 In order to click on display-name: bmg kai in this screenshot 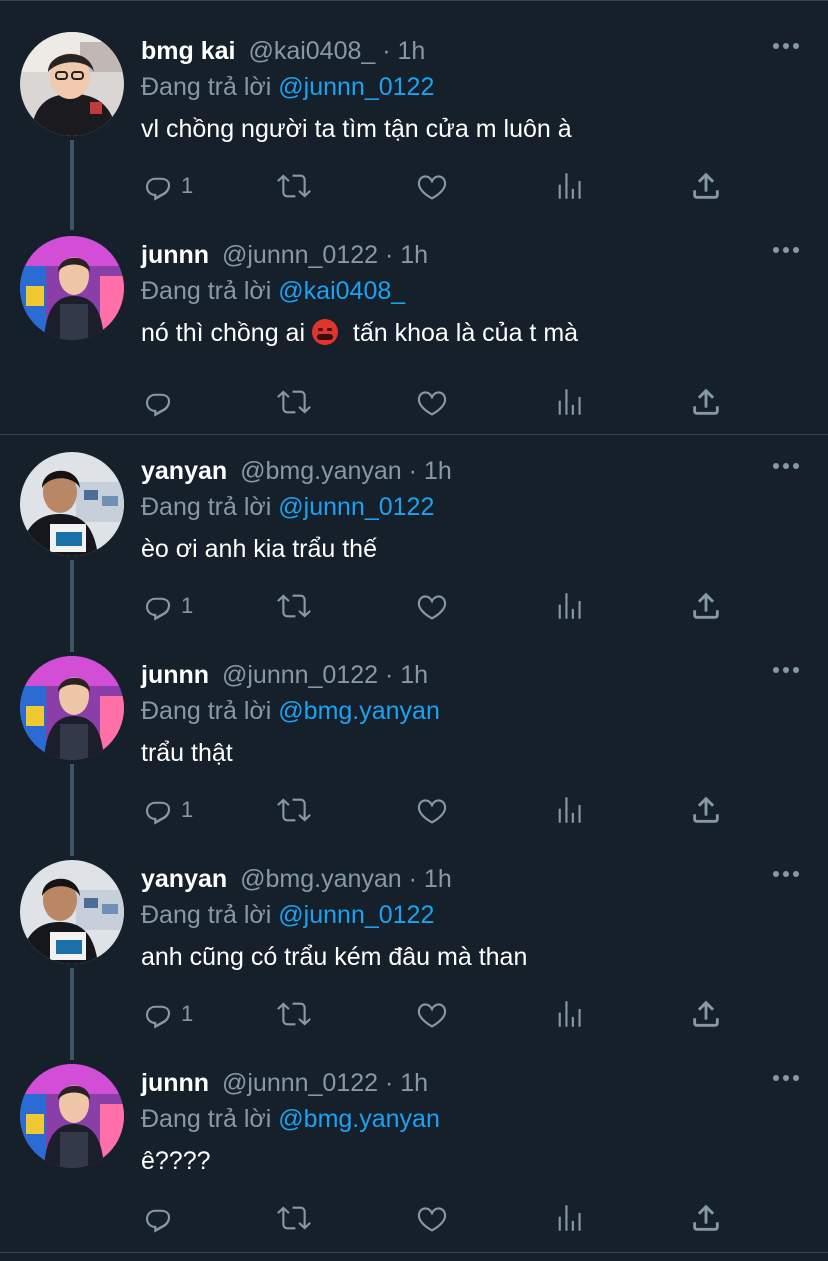, I will do `click(188, 51)`.